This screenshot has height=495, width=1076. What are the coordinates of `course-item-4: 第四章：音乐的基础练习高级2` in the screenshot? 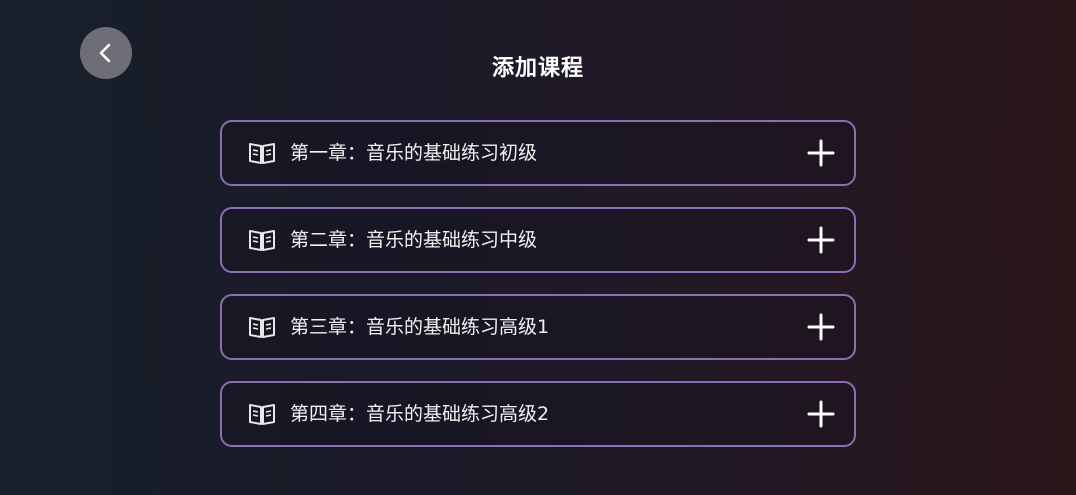 It's located at (538, 414).